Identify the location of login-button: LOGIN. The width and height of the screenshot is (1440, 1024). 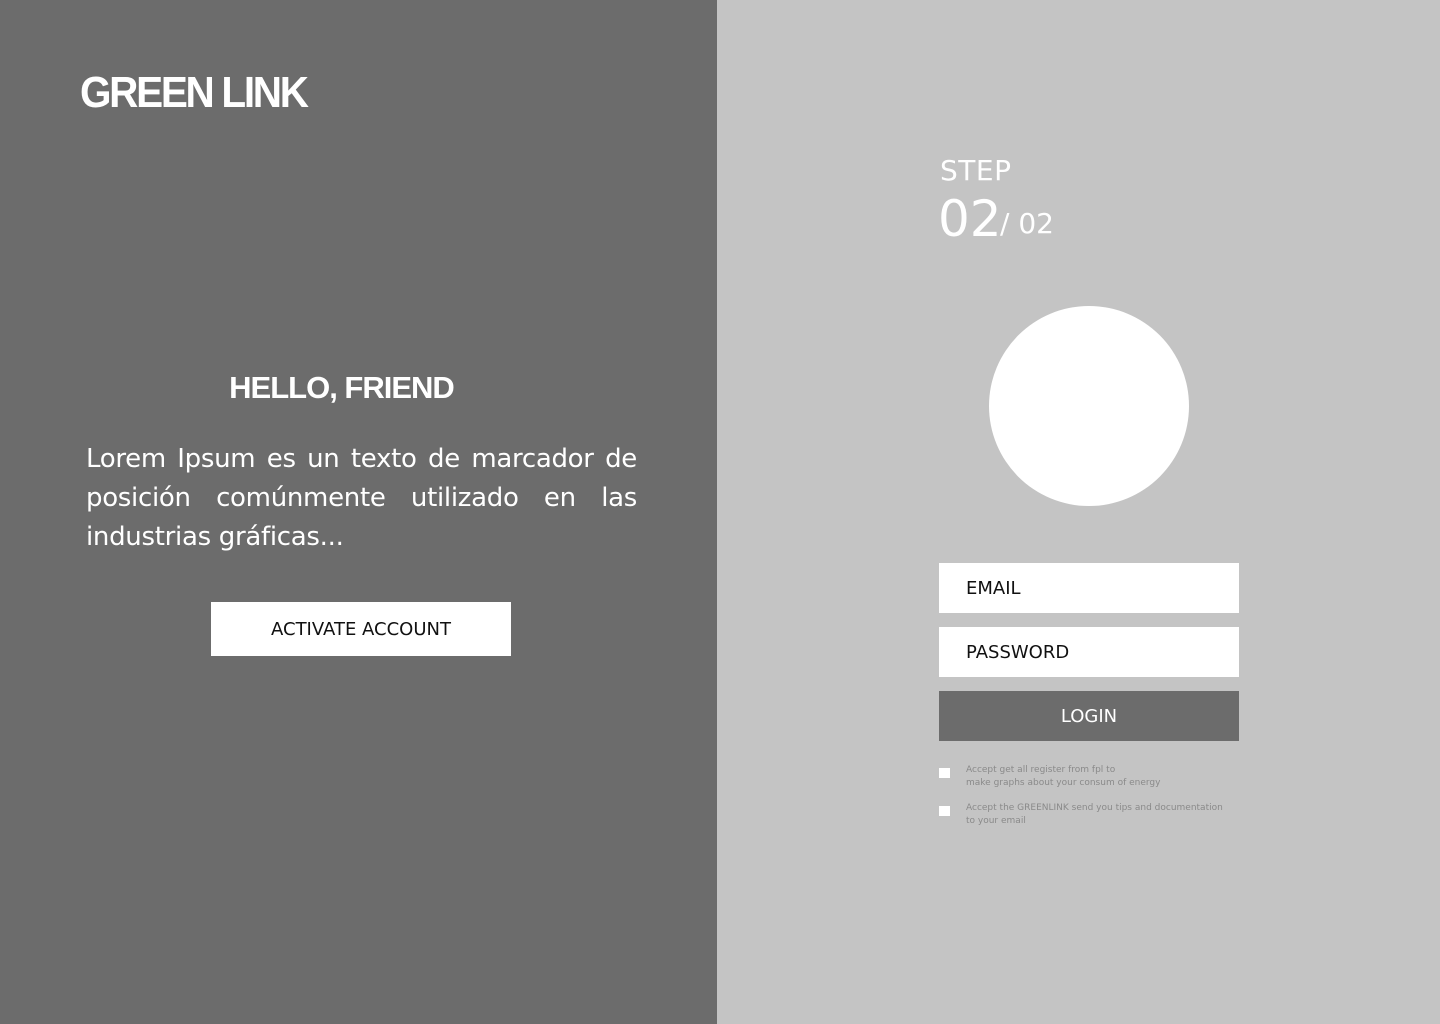
(1089, 716).